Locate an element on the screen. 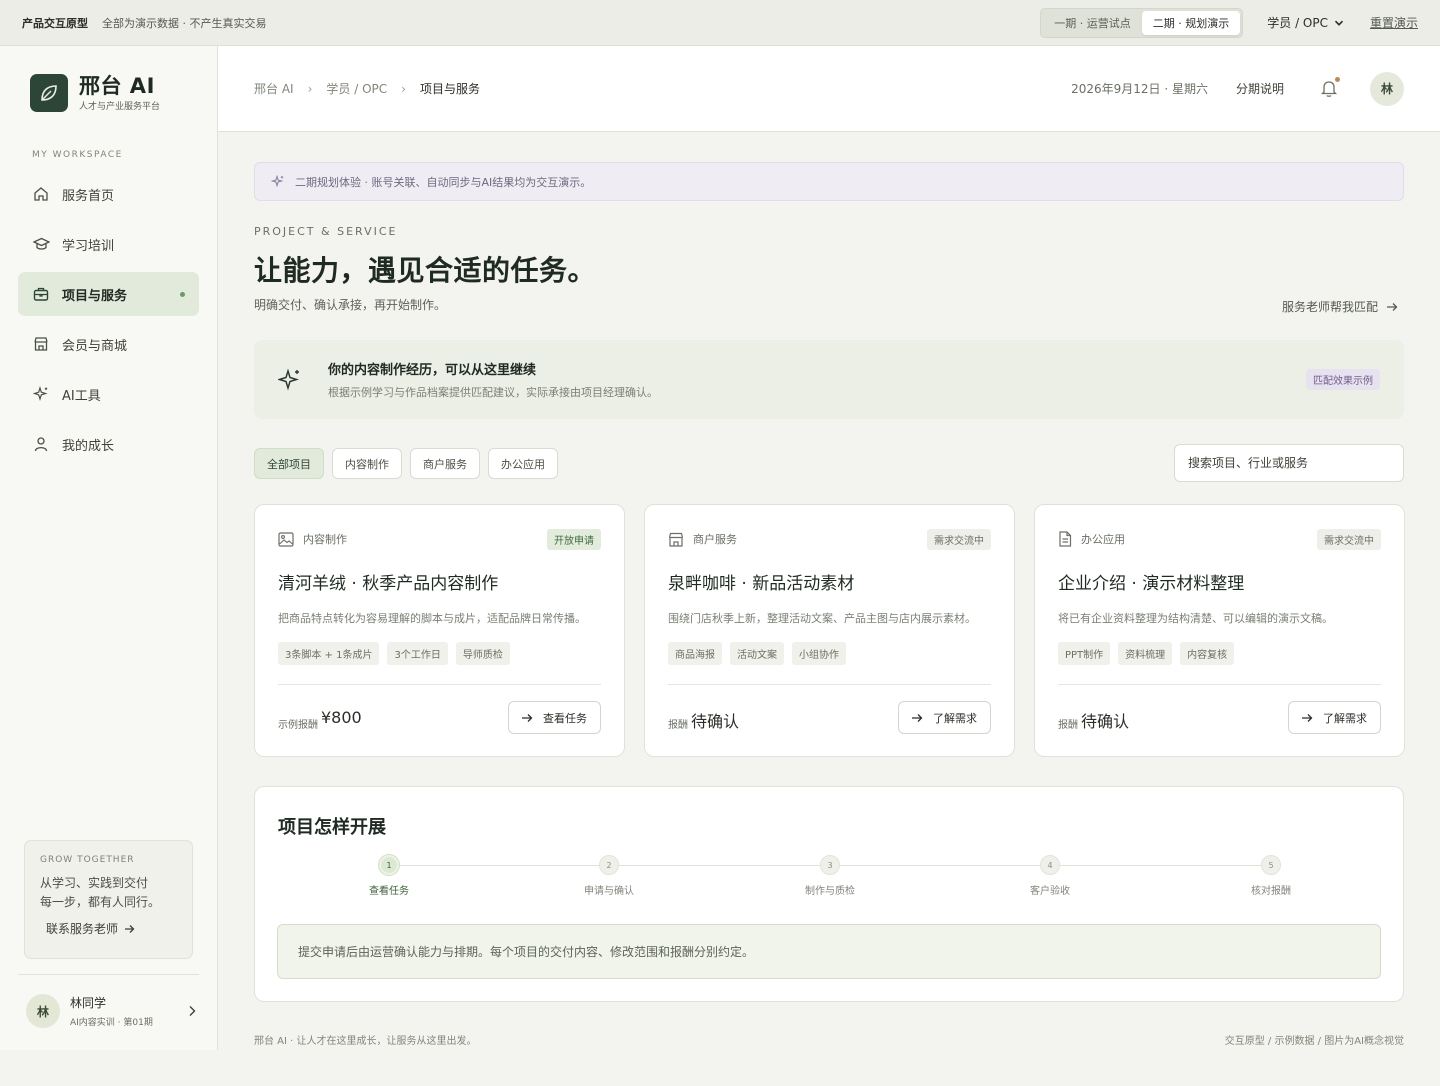  process-step: 2 申请与确认 is located at coordinates (609, 876).